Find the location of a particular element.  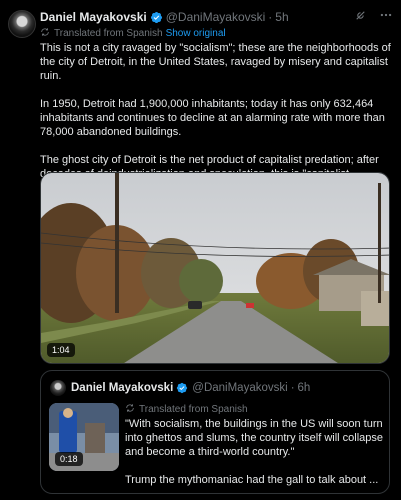

more-icon is located at coordinates (386, 15).